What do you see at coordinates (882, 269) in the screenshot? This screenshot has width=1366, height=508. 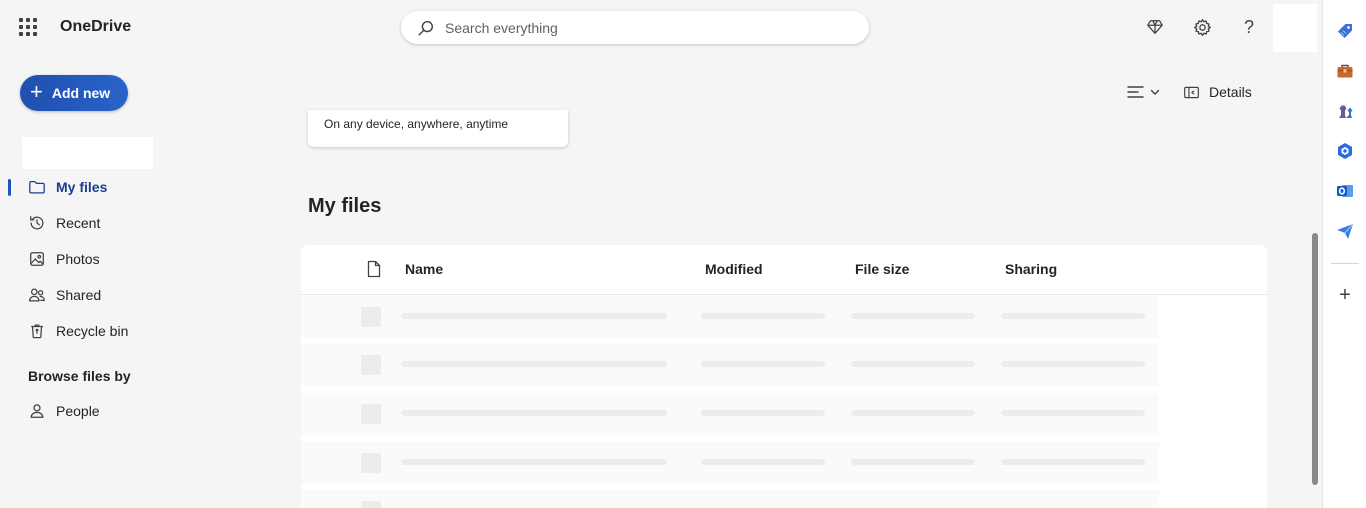 I see `column-header-file-size: File size` at bounding box center [882, 269].